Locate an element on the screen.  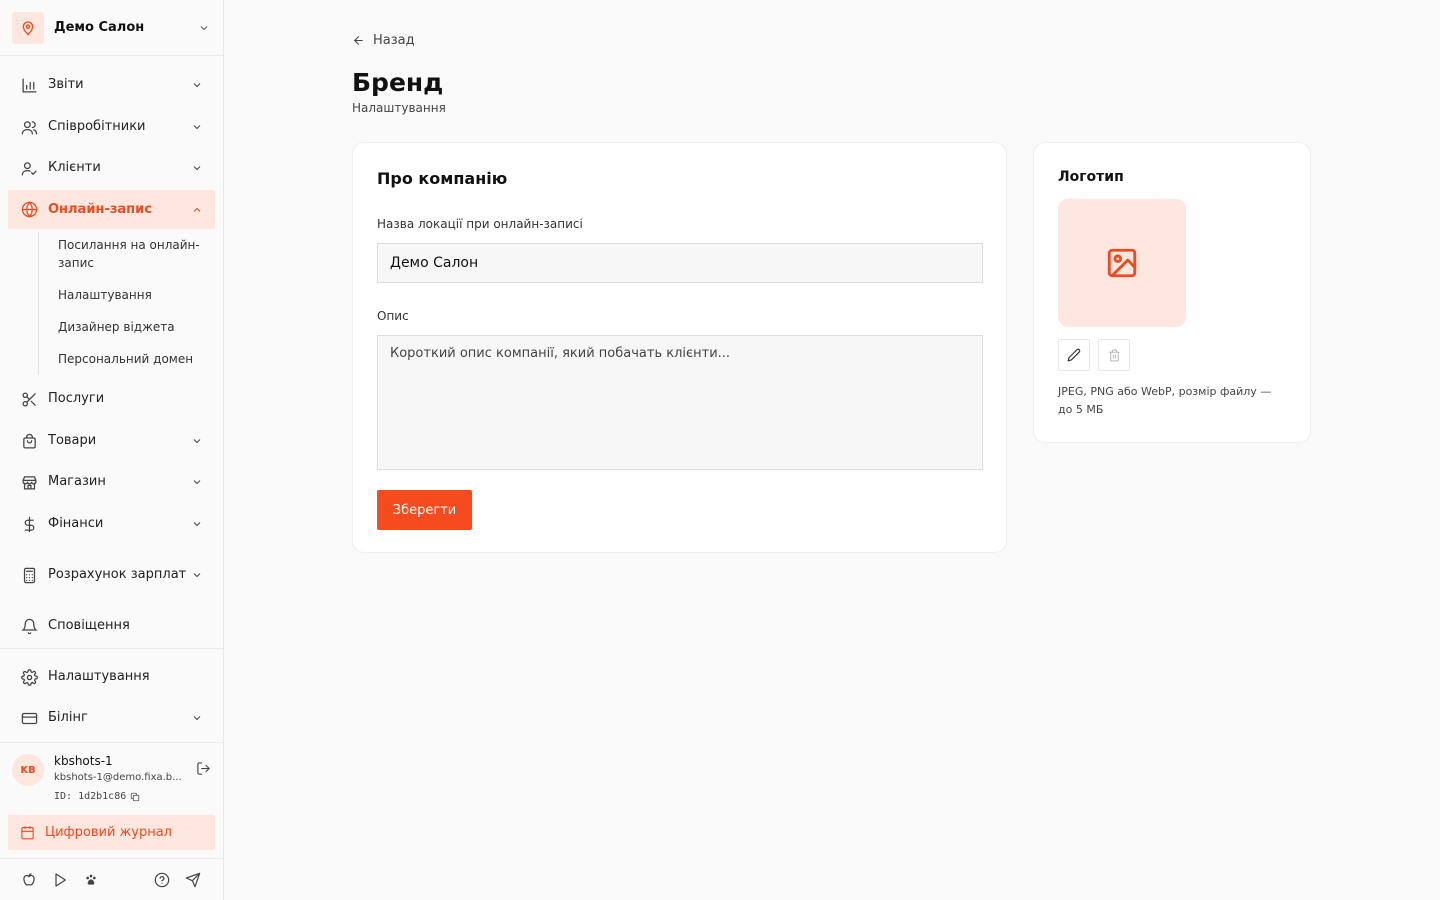
submenu-item-custom-domain: Персональний домен is located at coordinates (133, 359).